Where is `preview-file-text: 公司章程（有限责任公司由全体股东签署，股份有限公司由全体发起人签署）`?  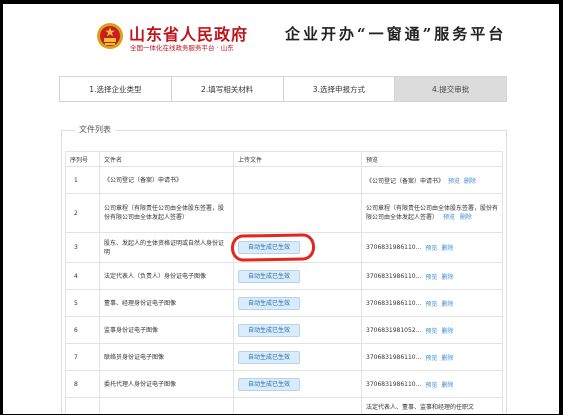
preview-file-text: 公司章程（有限责任公司由全体股东签署，股份有限公司由全体发起人签署） is located at coordinates (432, 213).